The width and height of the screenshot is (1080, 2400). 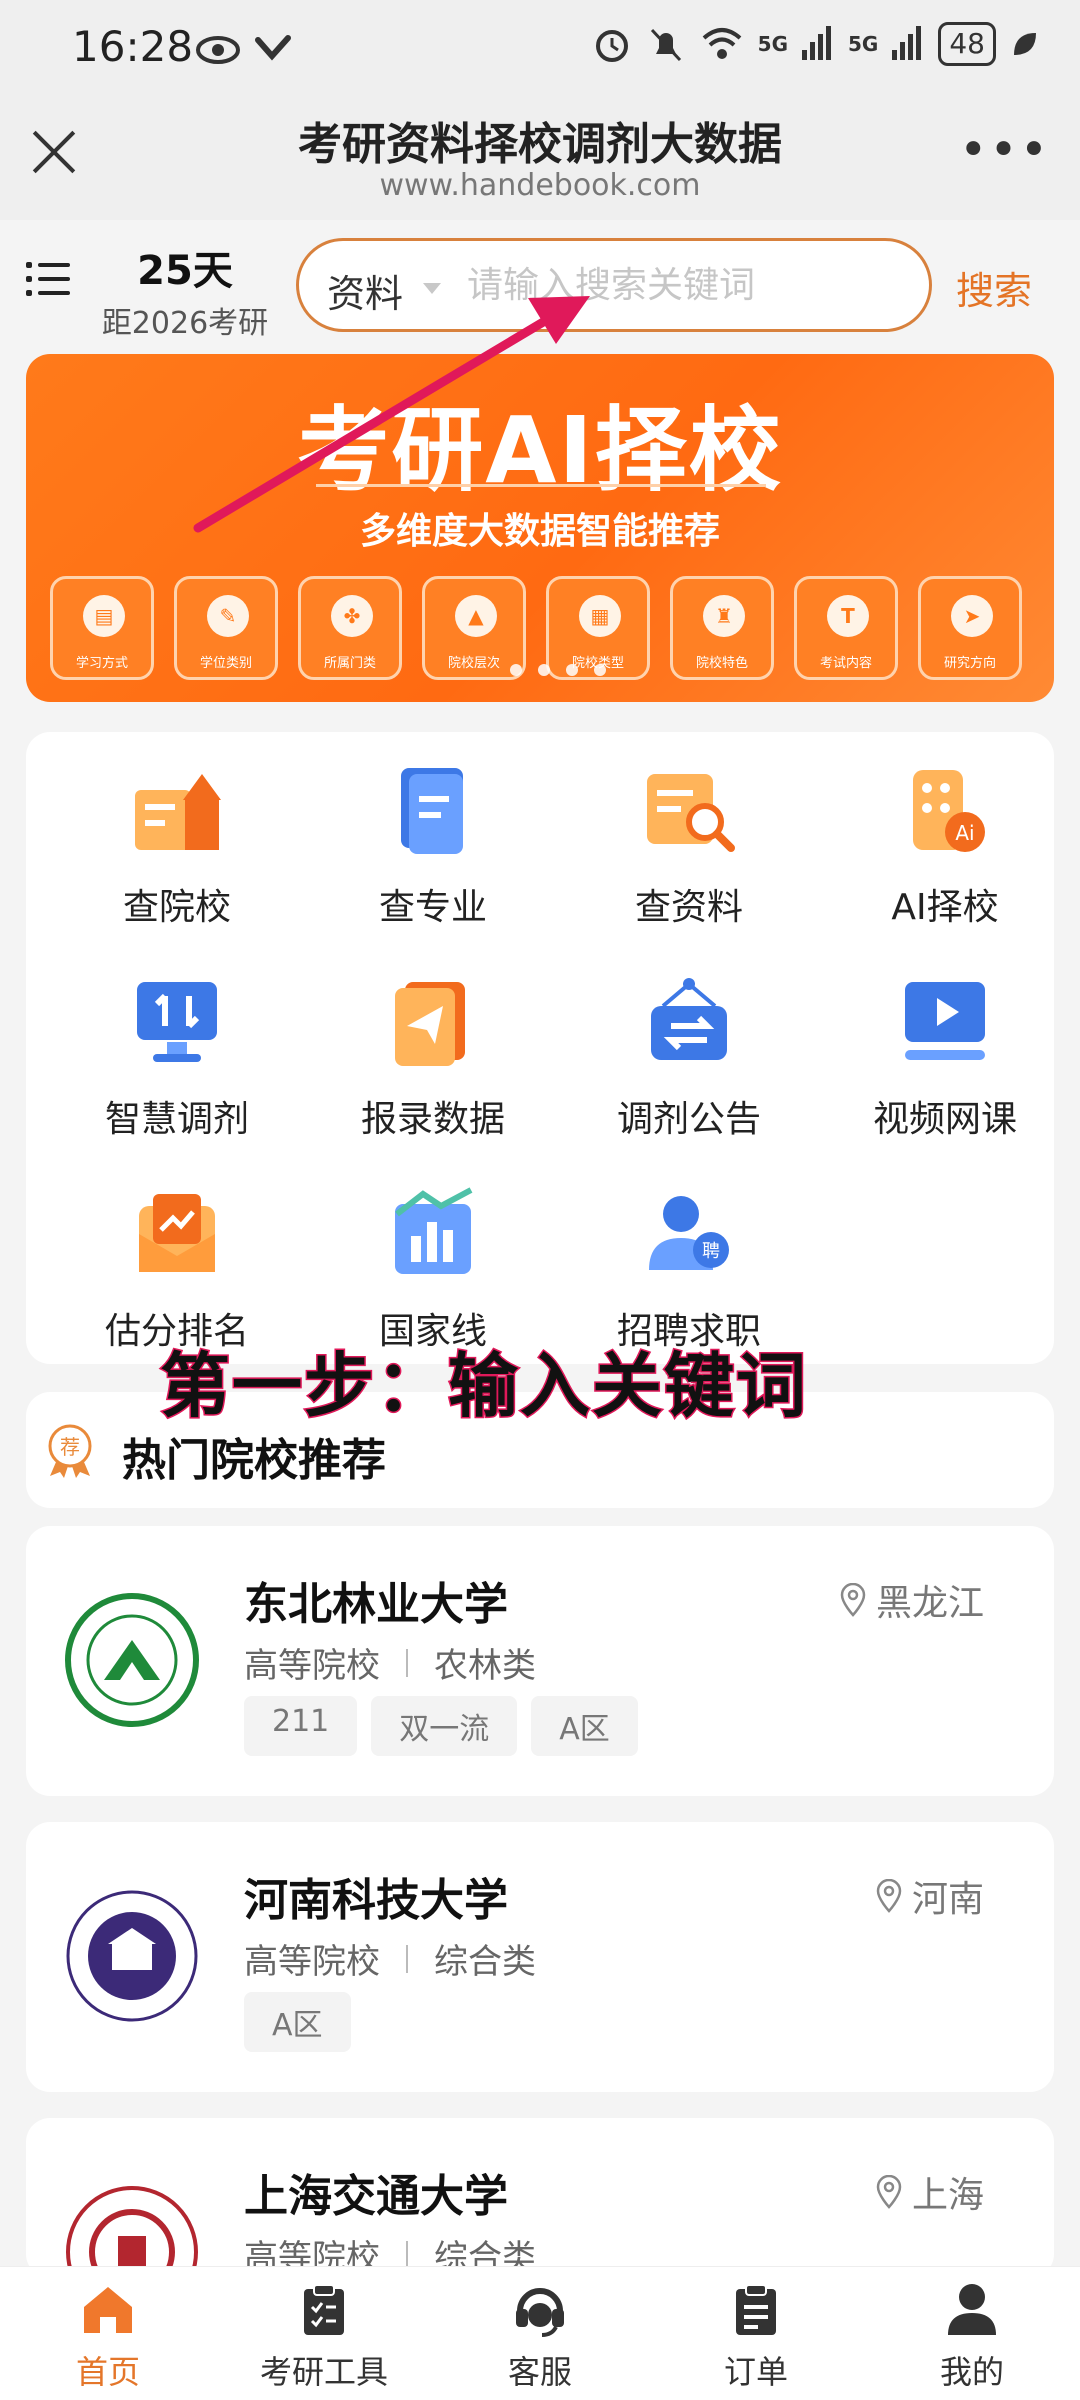 I want to click on feature-research-direction: ➤ 研究方向, so click(x=970, y=628).